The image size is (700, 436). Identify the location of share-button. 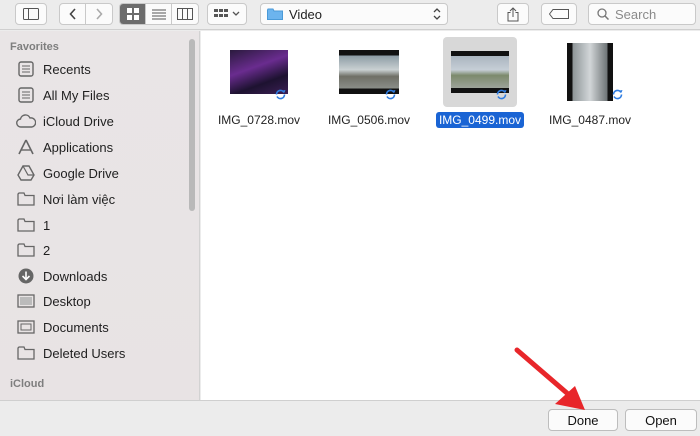
(513, 14).